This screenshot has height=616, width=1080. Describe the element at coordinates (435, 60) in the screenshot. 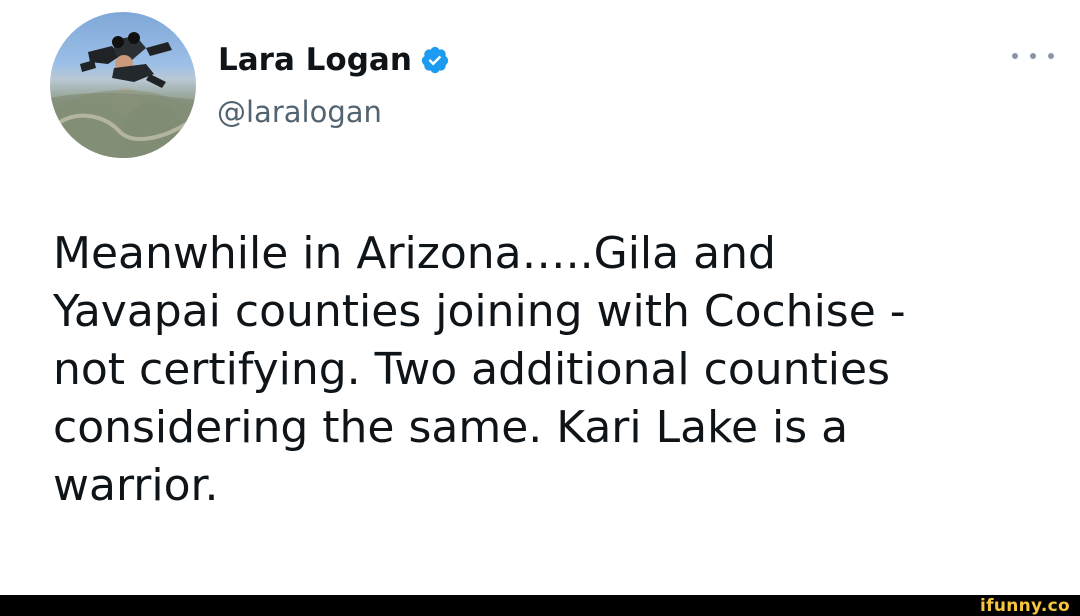

I see `verified-badge-icon` at that location.